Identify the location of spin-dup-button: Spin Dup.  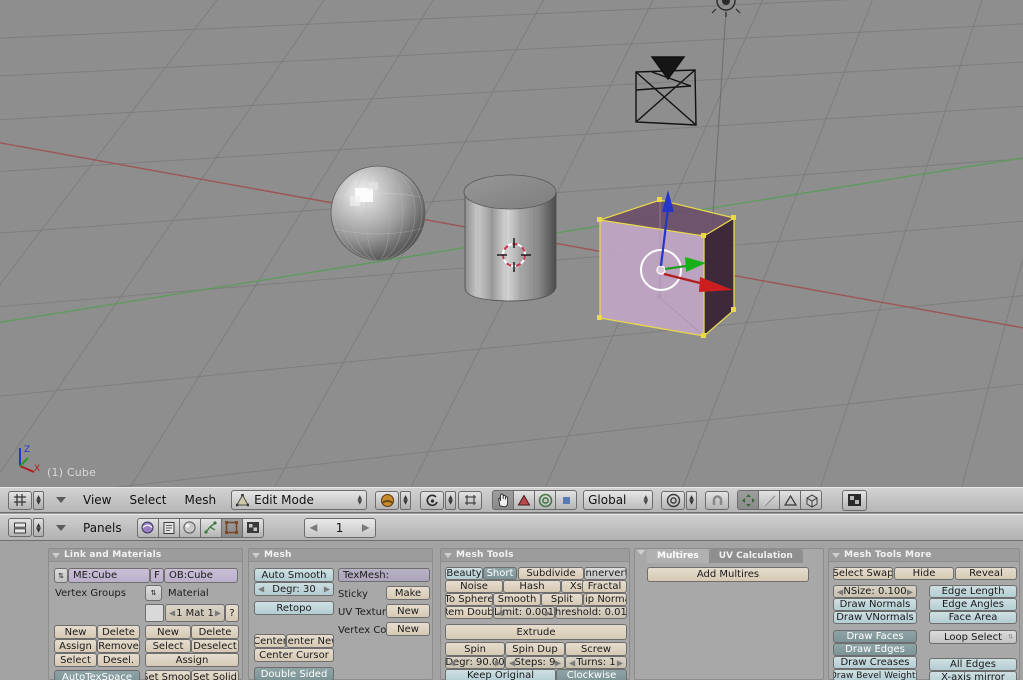
(535, 649).